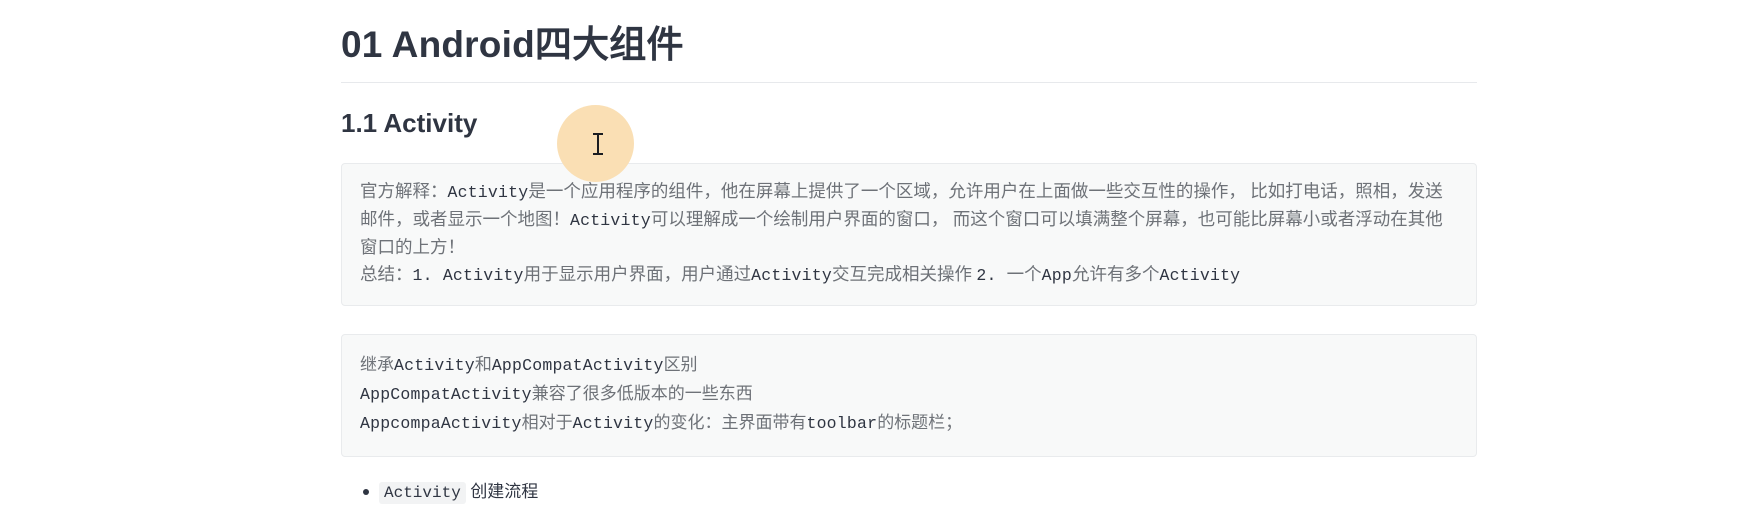  Describe the element at coordinates (642, 394) in the screenshot. I see `note-text-segment: 兼容了很多低版本的一些东西` at that location.